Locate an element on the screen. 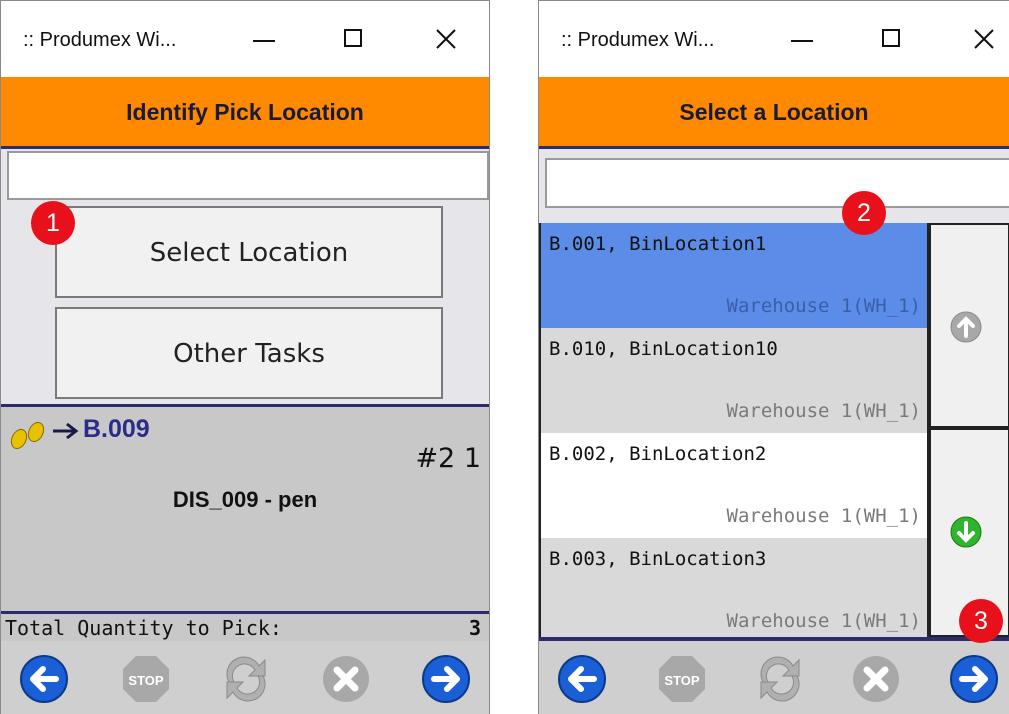 The height and width of the screenshot is (714, 1009). other-tasks-button: Other Tasks is located at coordinates (249, 353).